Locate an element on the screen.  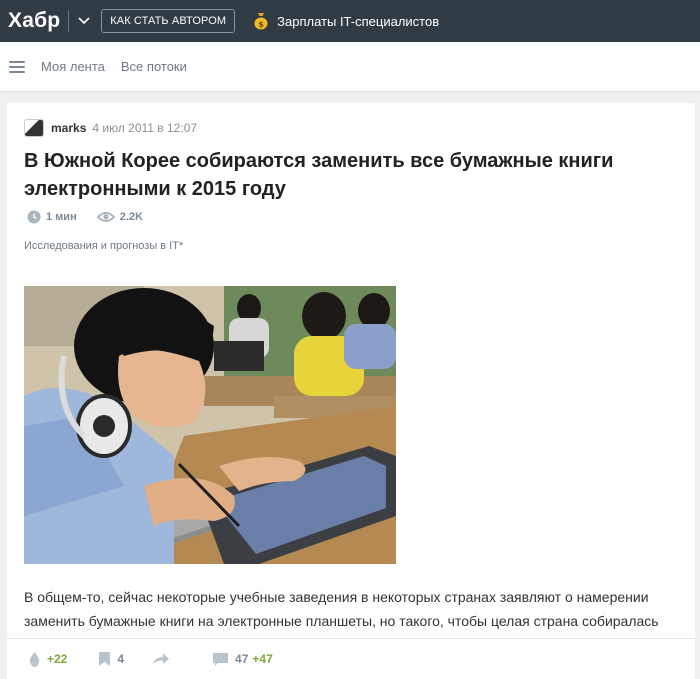
comment-icon is located at coordinates (221, 659).